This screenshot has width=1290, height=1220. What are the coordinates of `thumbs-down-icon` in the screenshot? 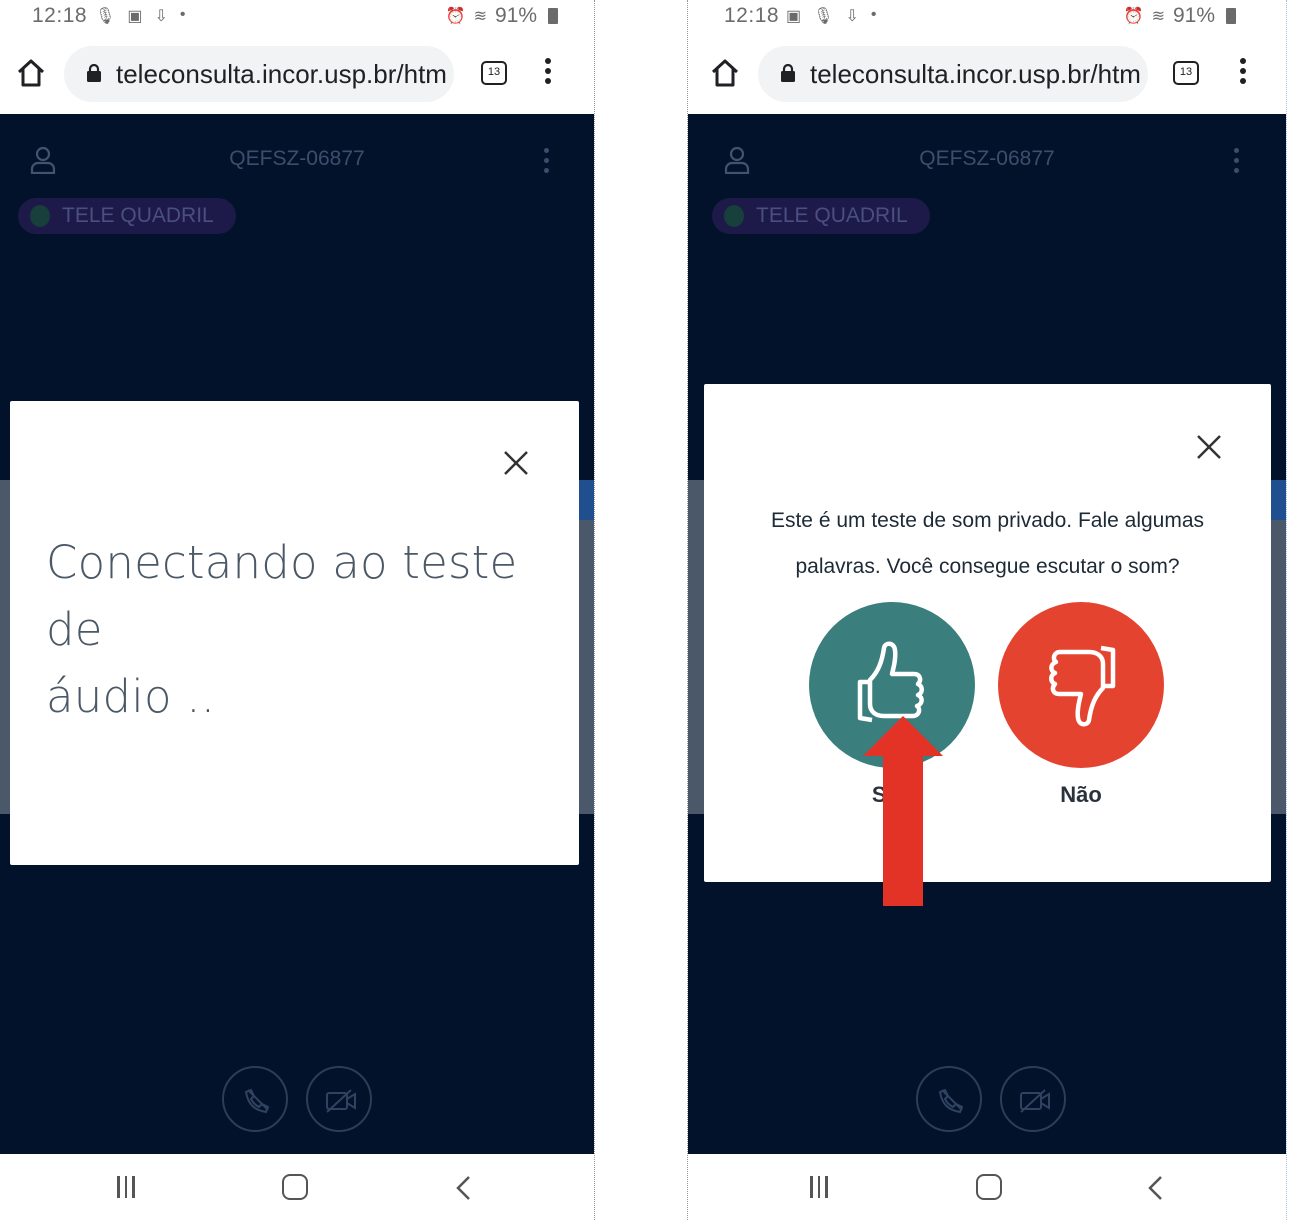 It's located at (1082, 686).